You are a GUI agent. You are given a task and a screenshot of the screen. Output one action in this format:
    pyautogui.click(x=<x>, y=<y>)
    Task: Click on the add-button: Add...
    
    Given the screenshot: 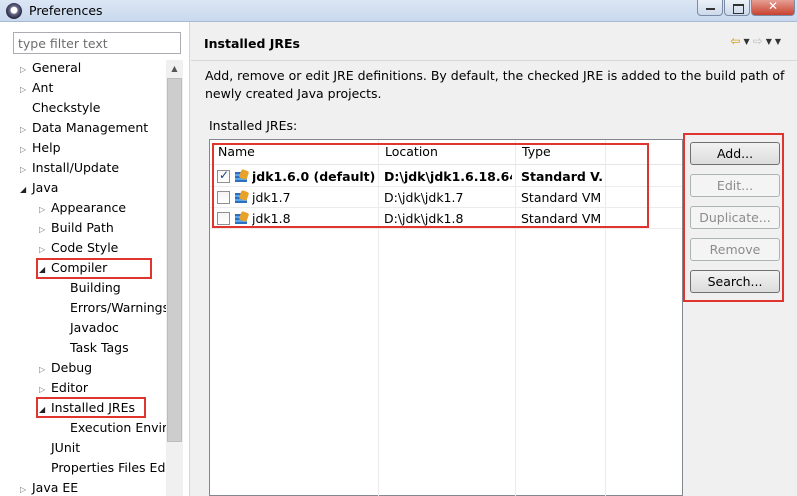 What is the action you would take?
    pyautogui.click(x=735, y=153)
    